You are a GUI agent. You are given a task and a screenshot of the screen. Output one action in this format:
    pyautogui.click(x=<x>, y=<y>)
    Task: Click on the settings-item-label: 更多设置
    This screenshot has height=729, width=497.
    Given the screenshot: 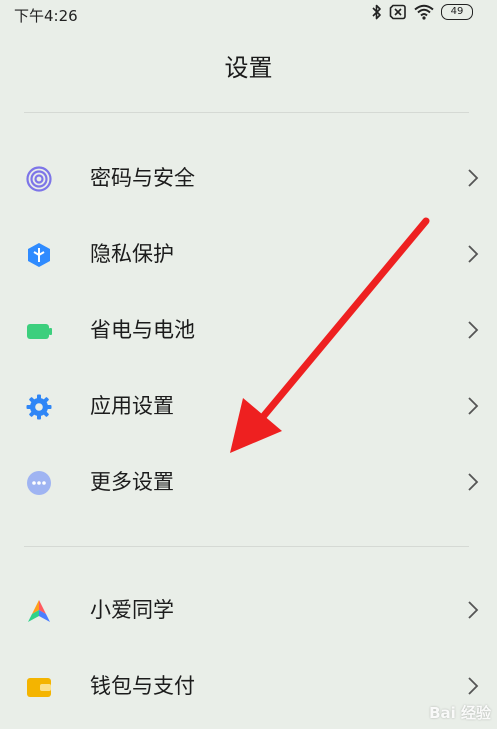 What is the action you would take?
    pyautogui.click(x=132, y=482)
    